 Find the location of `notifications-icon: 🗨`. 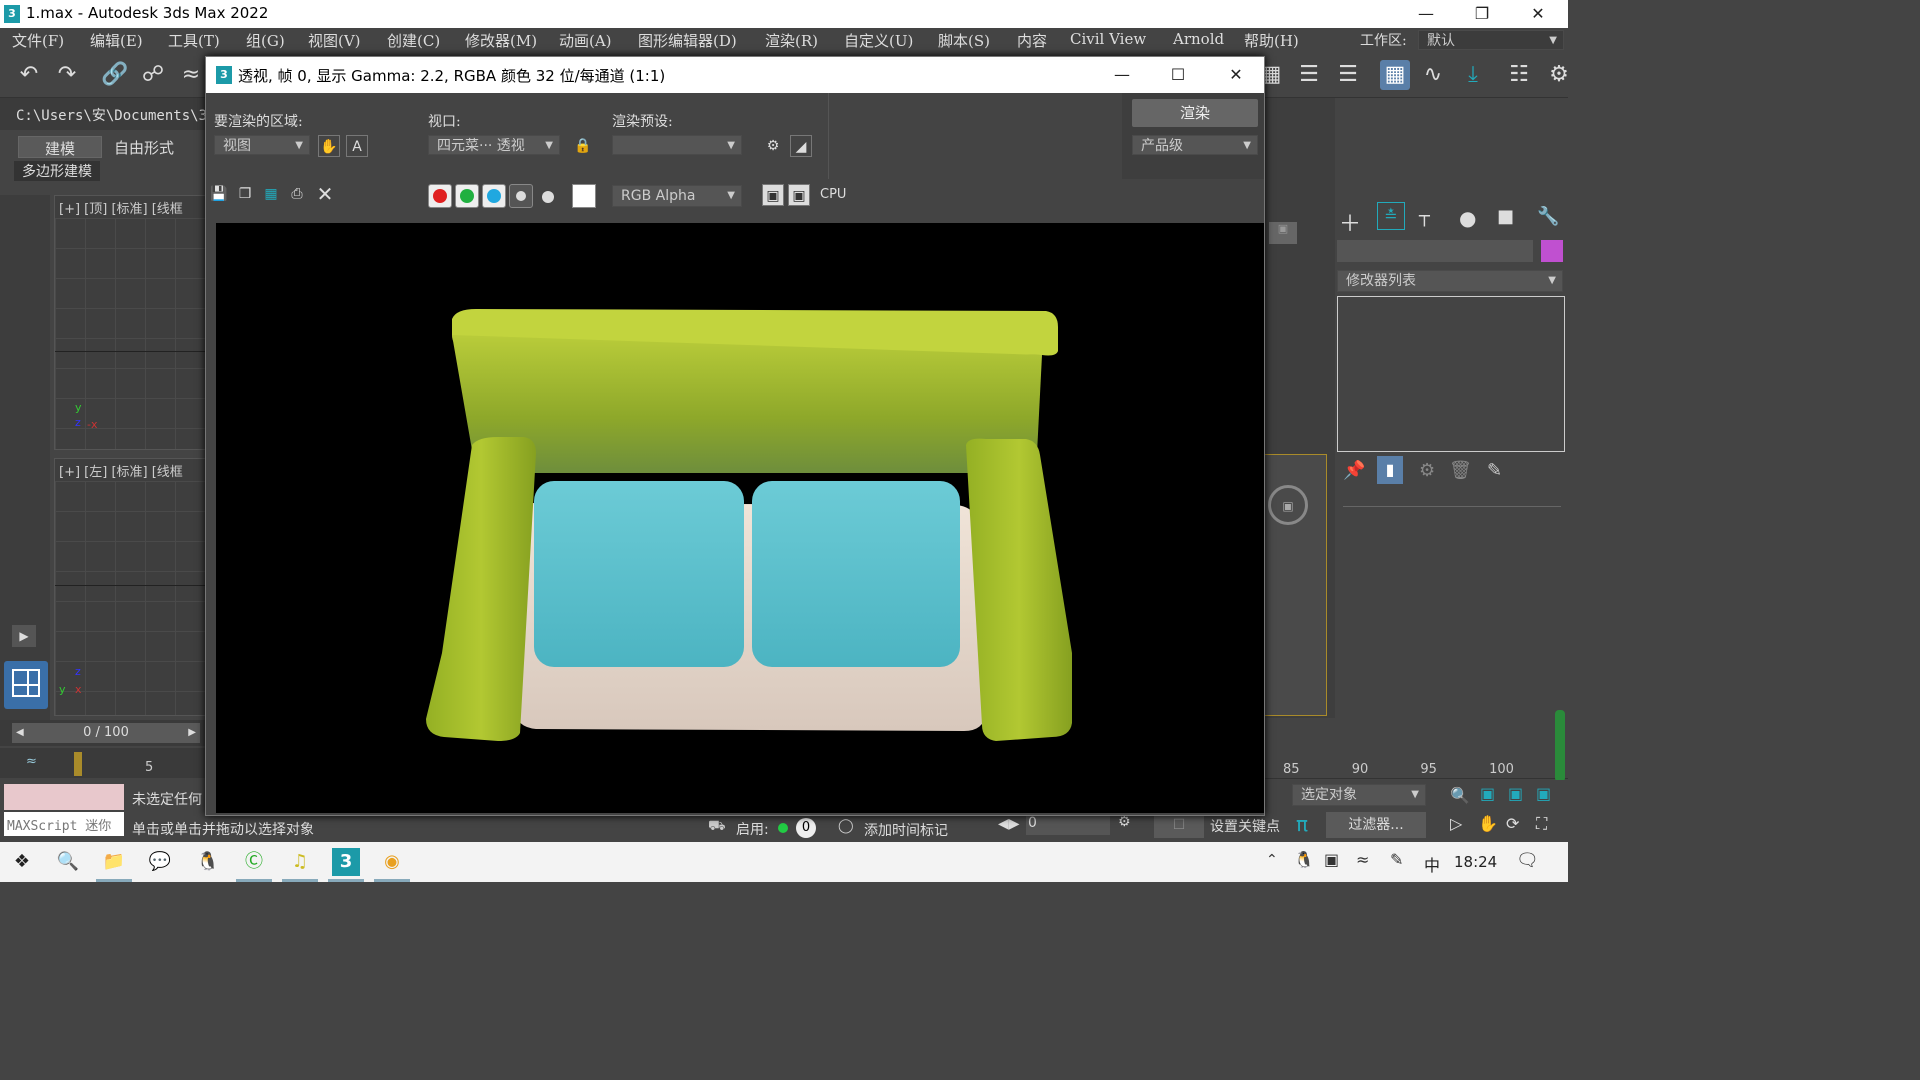

notifications-icon: 🗨 is located at coordinates (1527, 860).